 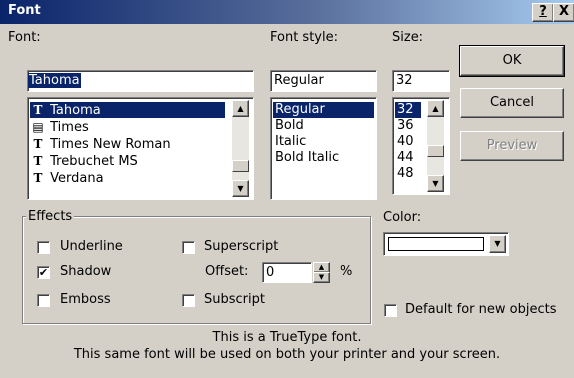 I want to click on font-list-item: ▤ Times, so click(x=59, y=127).